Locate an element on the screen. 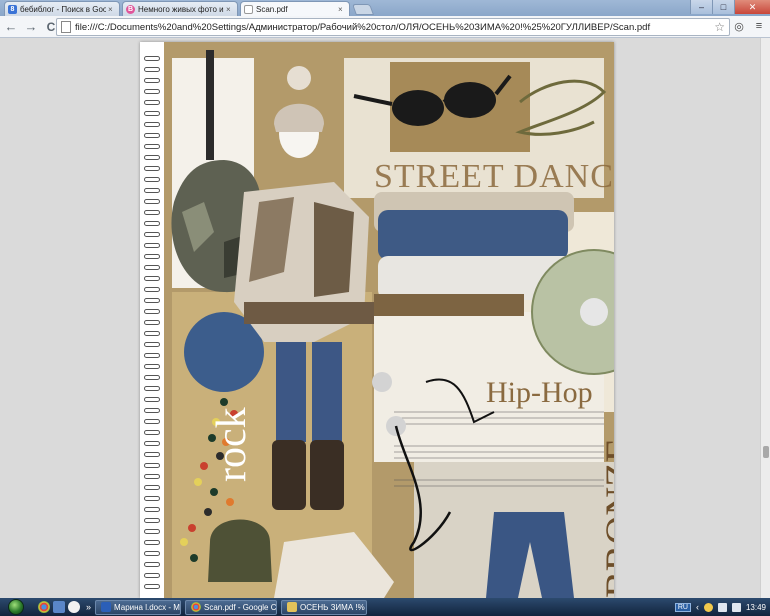  folder-icon is located at coordinates (292, 607).